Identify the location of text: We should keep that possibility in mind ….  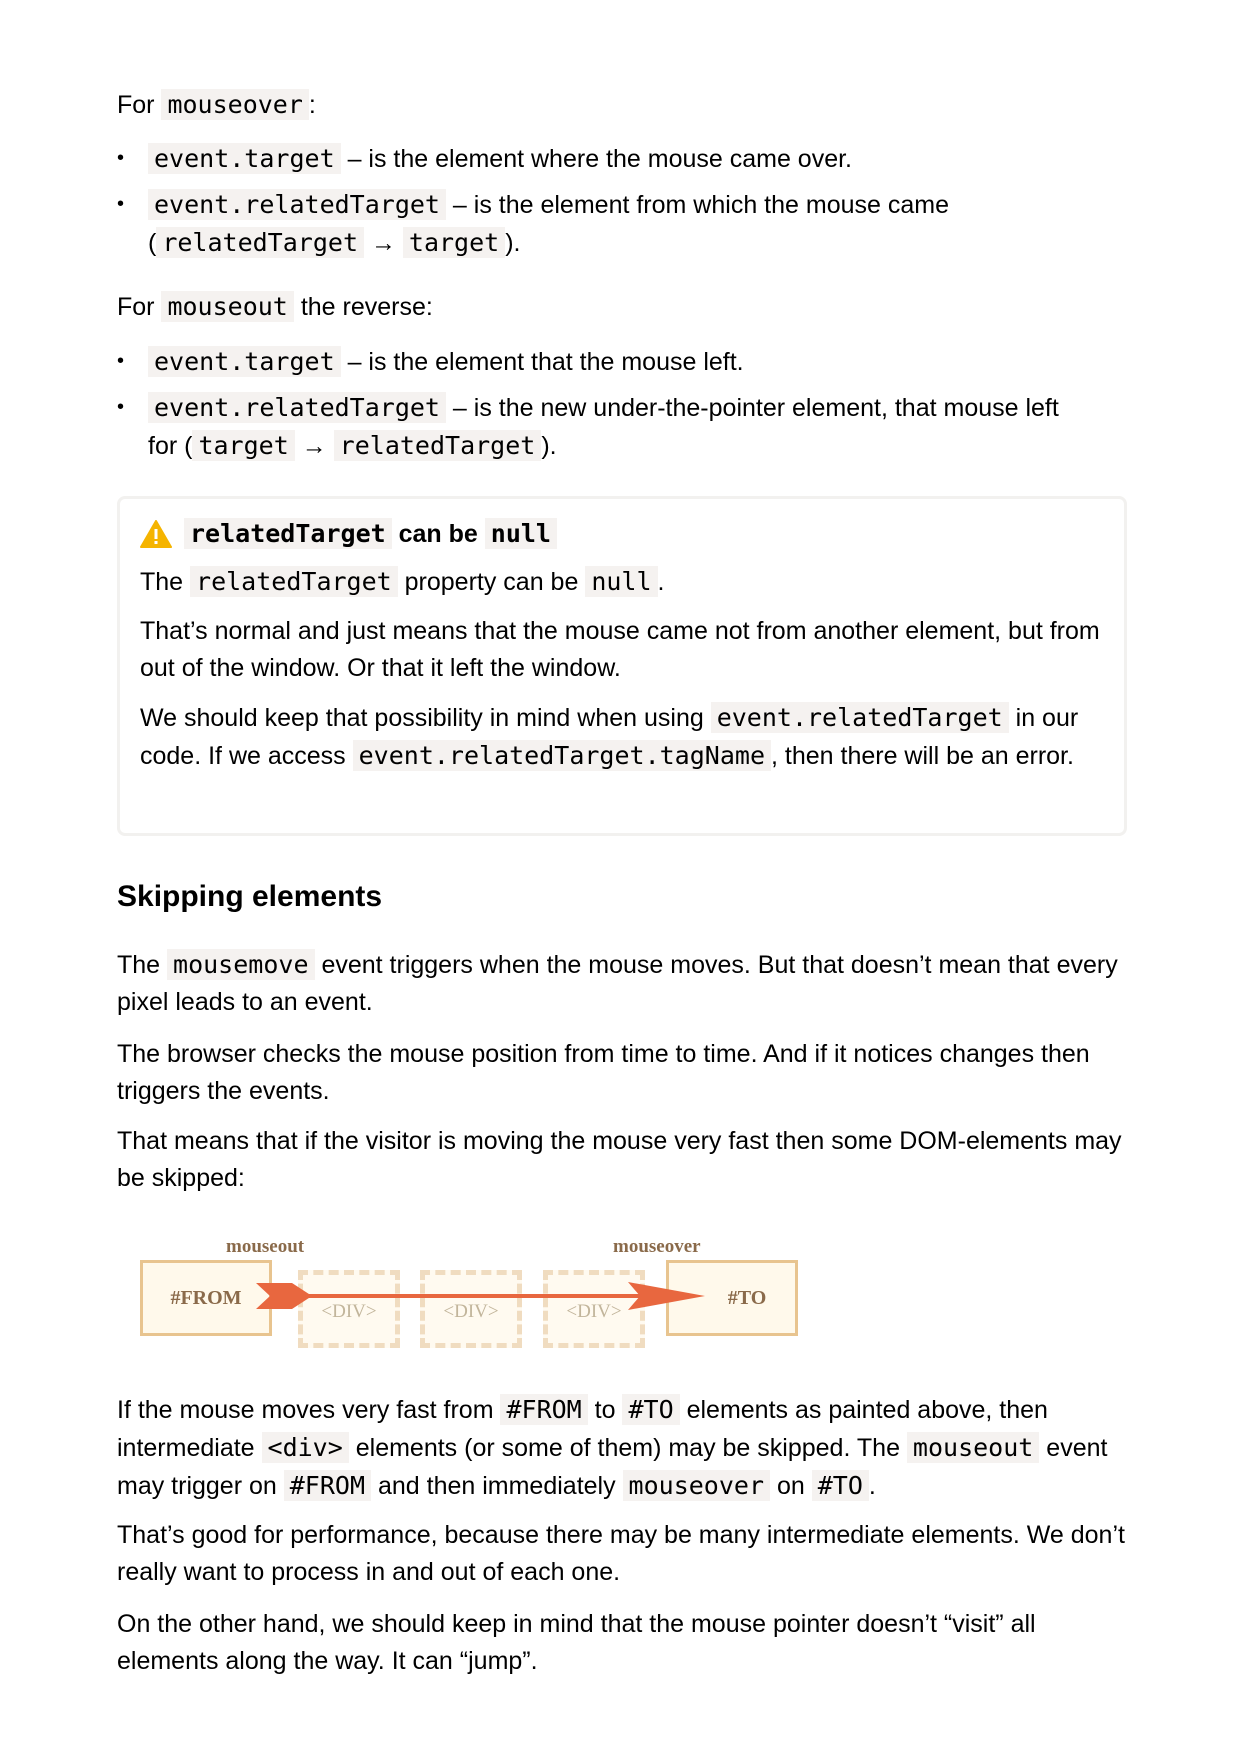
(425, 718).